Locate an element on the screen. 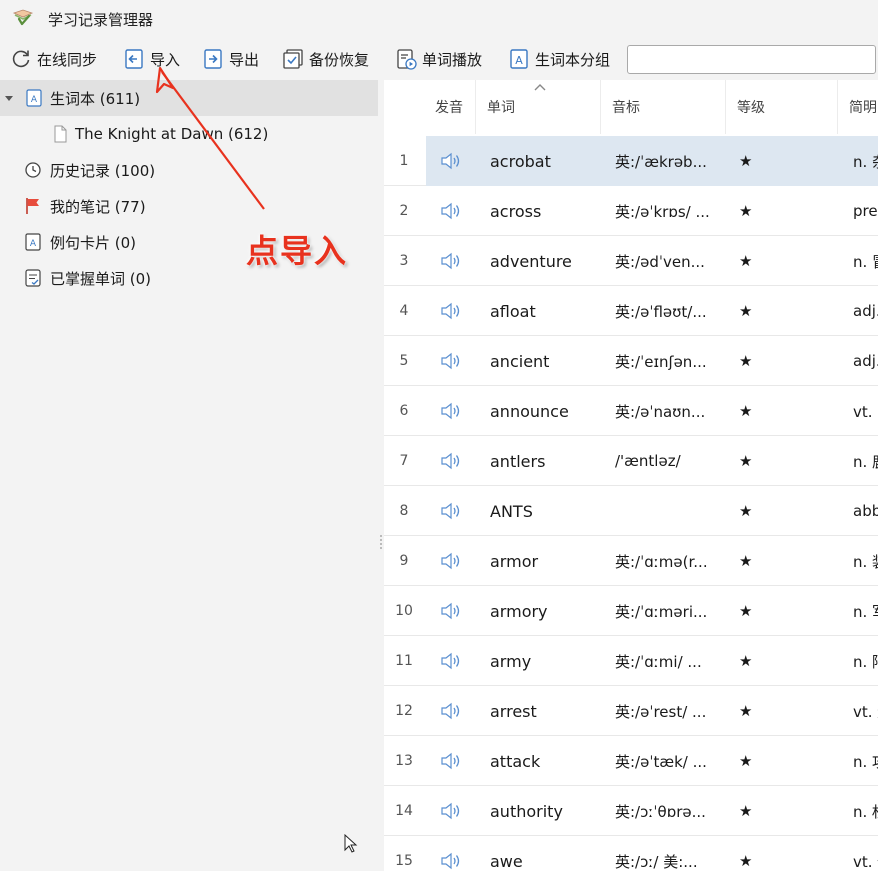  app-logo-icon is located at coordinates (23, 17).